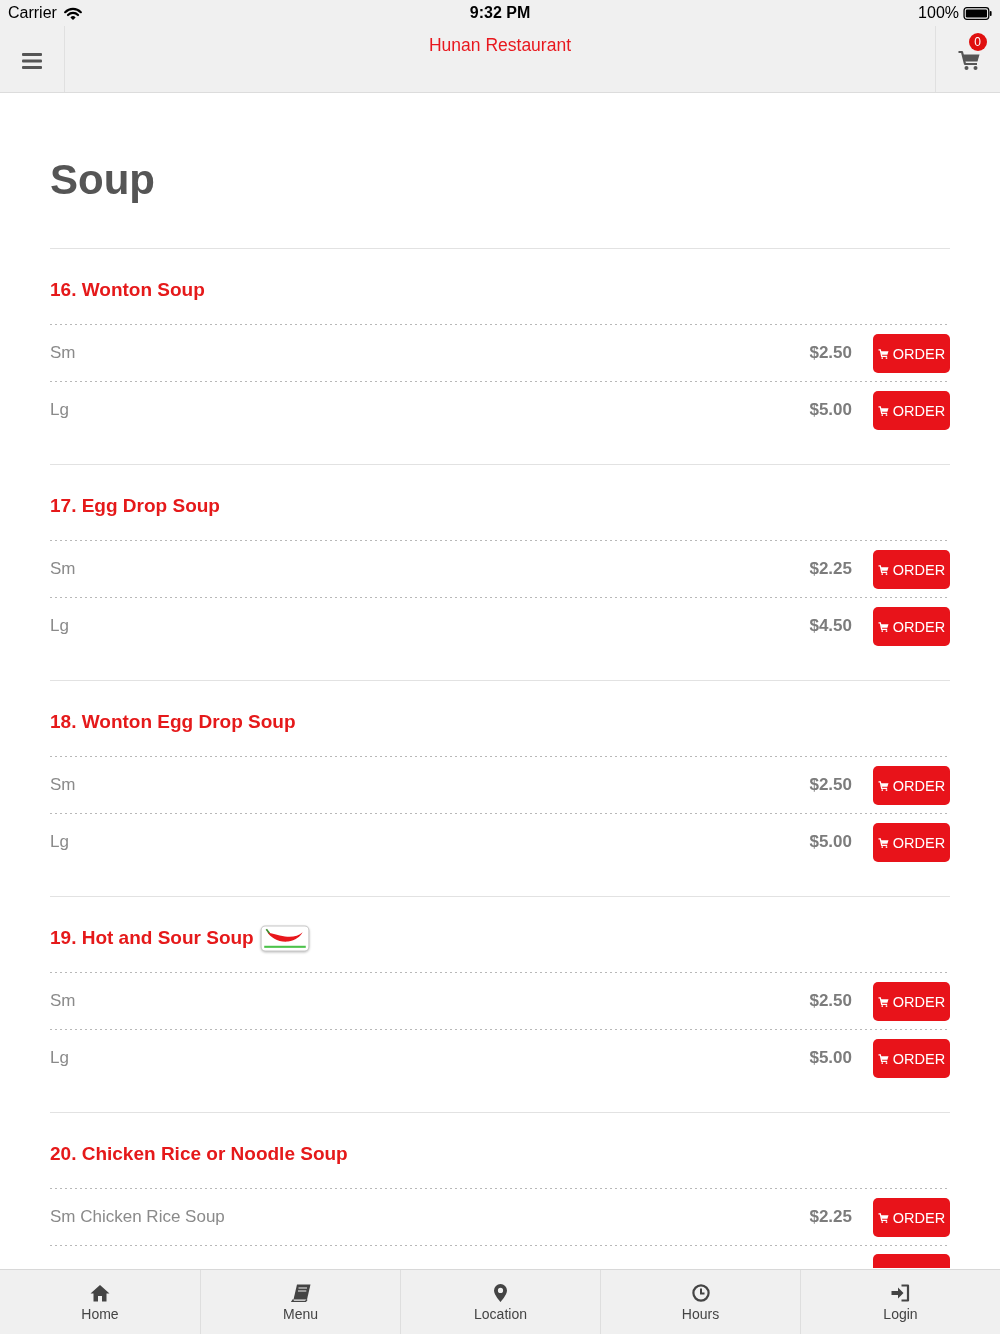 Image resolution: width=1000 pixels, height=1334 pixels. What do you see at coordinates (500, 1293) in the screenshot?
I see `map-pin-icon` at bounding box center [500, 1293].